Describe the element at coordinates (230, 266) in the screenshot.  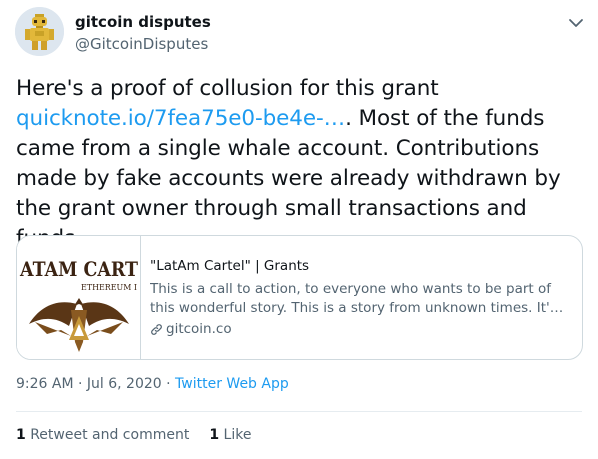
I see `card-title: "LatAm Cartel" | Grants` at that location.